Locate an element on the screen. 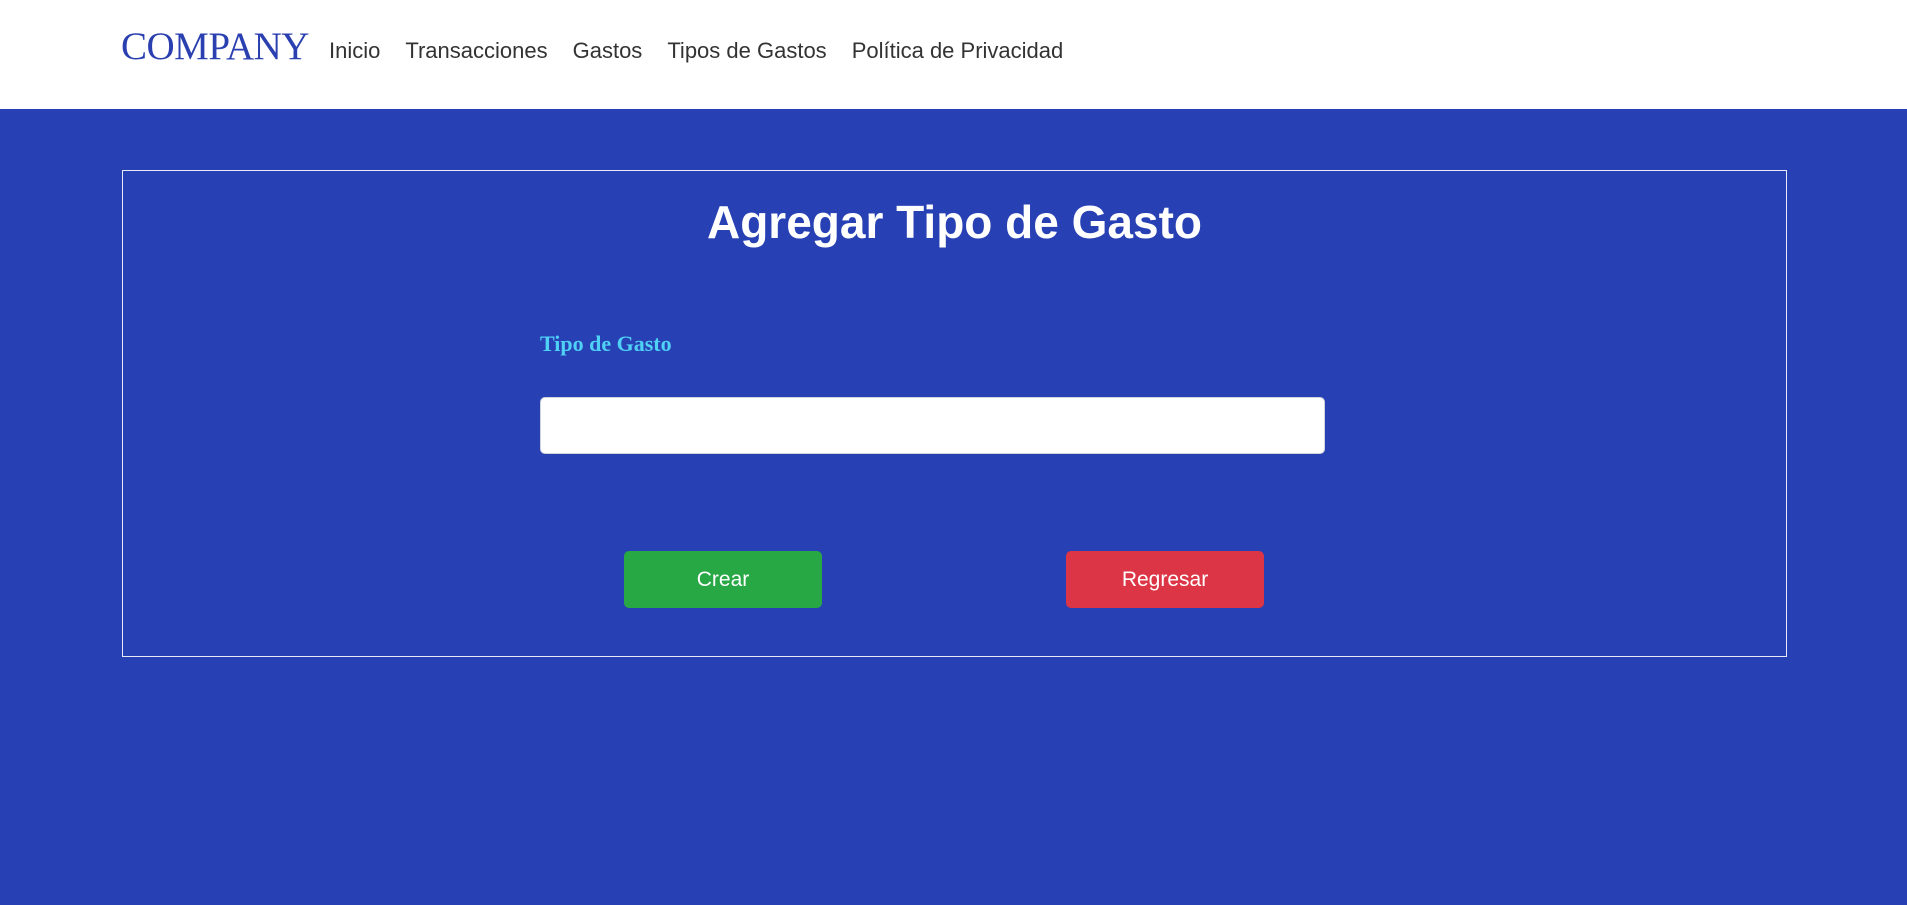  page-title: Agregar Tipo de Gasto is located at coordinates (954, 222).